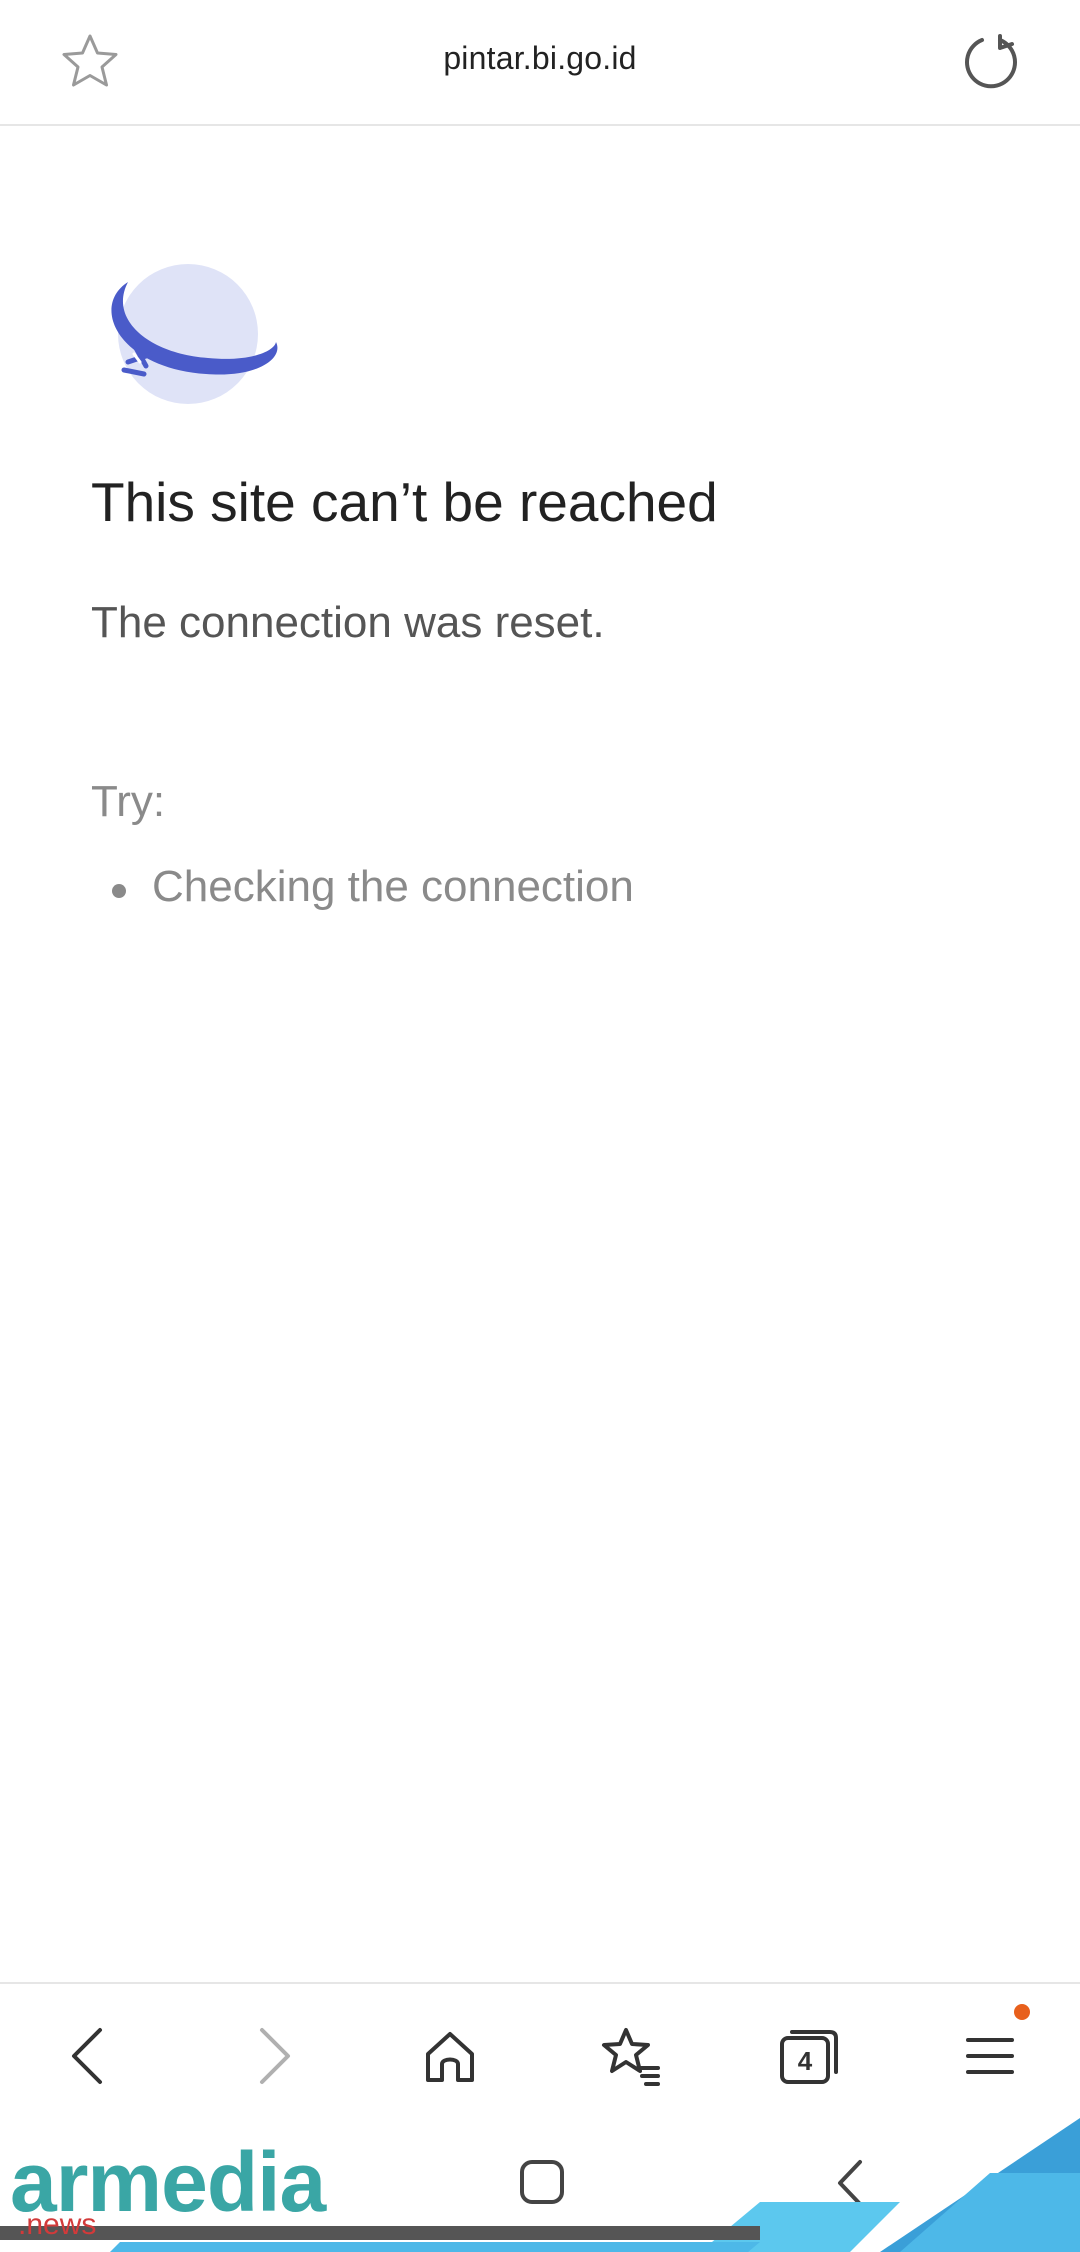  I want to click on forward-icon, so click(272, 2056).